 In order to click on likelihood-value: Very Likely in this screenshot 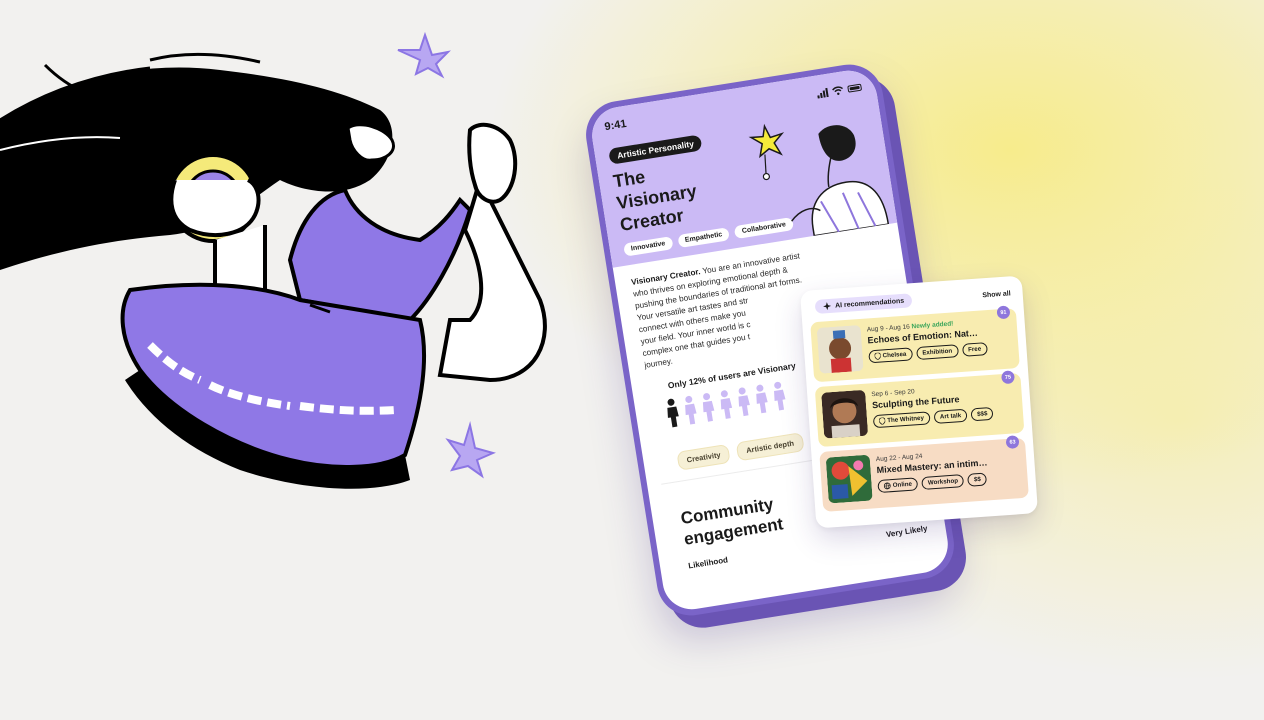, I will do `click(907, 531)`.